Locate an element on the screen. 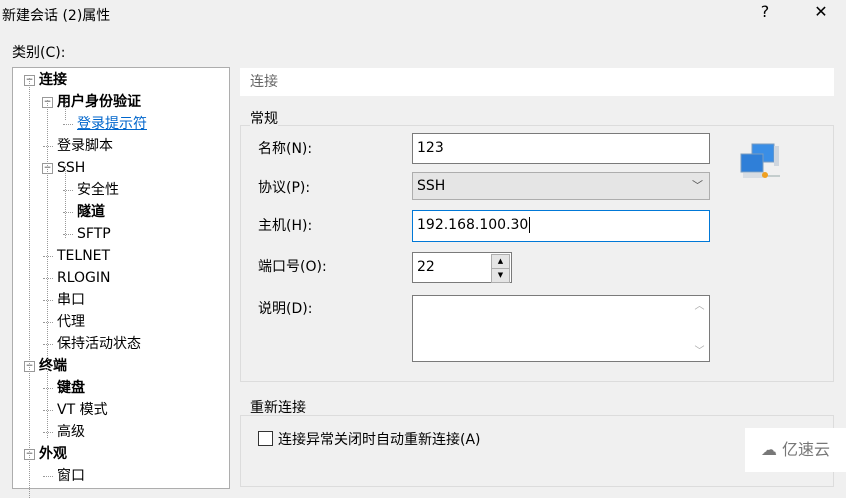 This screenshot has height=498, width=846. tree-item: SSH is located at coordinates (71, 168).